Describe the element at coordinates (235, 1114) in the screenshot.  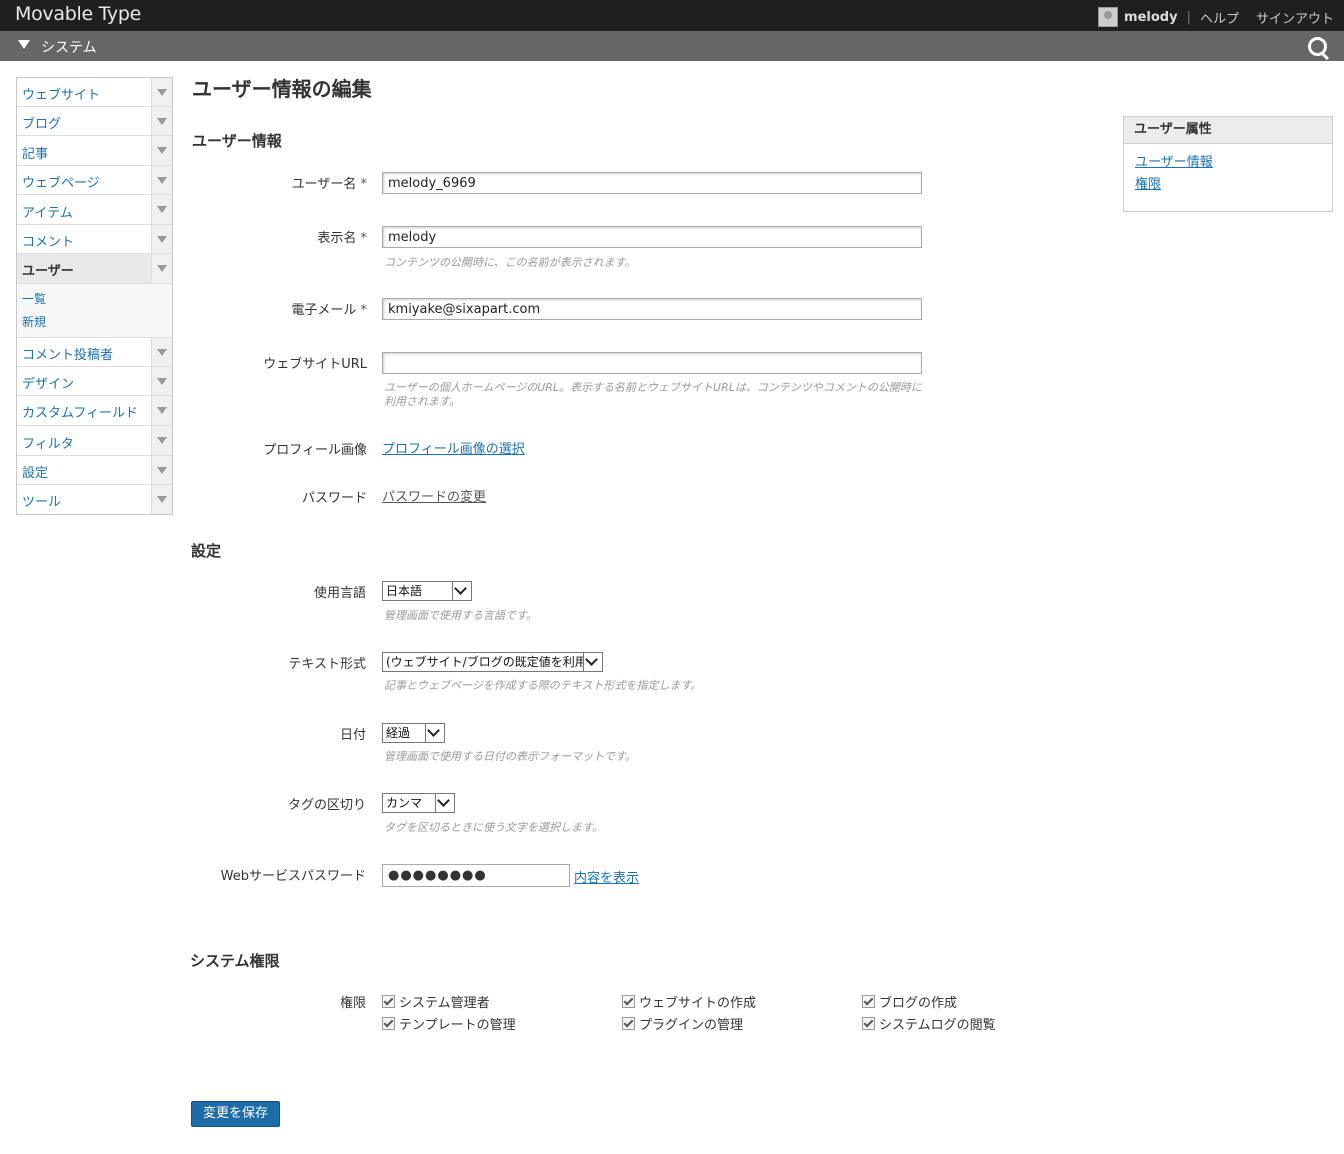
I see `save-changes-button: 変更を保存` at that location.